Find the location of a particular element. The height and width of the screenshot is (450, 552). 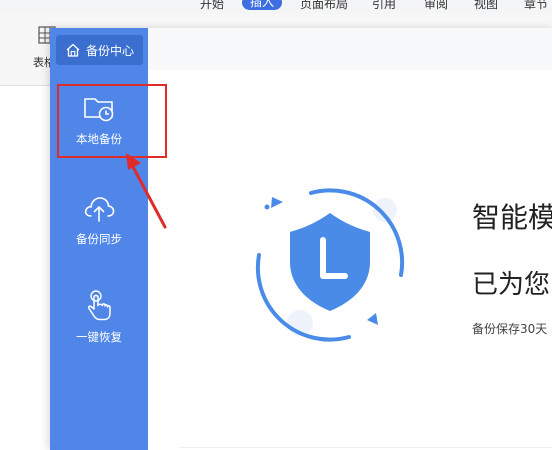

shield-lock-graphic is located at coordinates (330, 265).